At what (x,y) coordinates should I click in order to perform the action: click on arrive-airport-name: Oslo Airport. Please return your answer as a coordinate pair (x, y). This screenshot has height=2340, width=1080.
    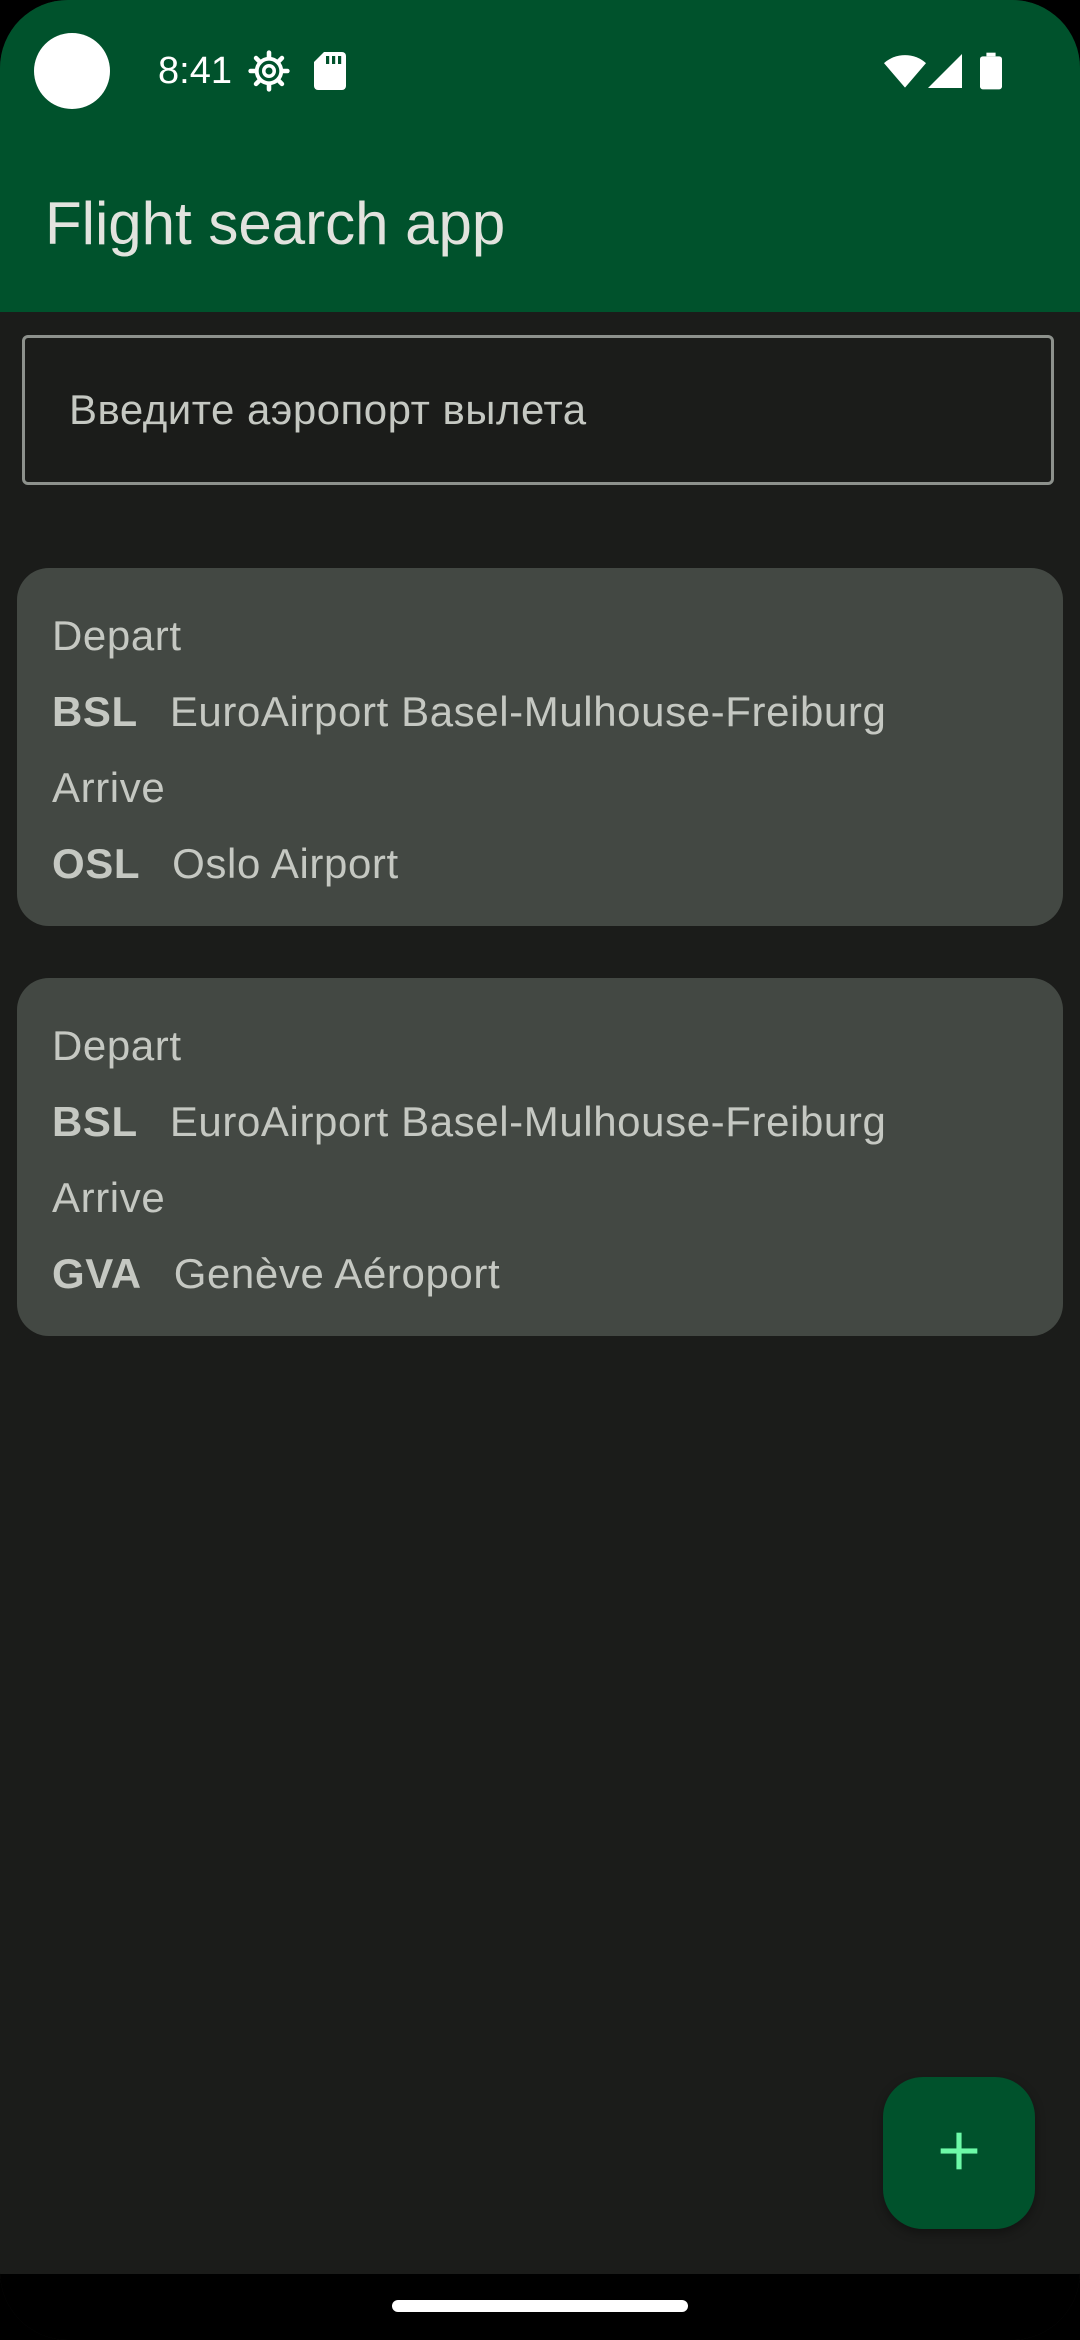
    Looking at the image, I should click on (285, 863).